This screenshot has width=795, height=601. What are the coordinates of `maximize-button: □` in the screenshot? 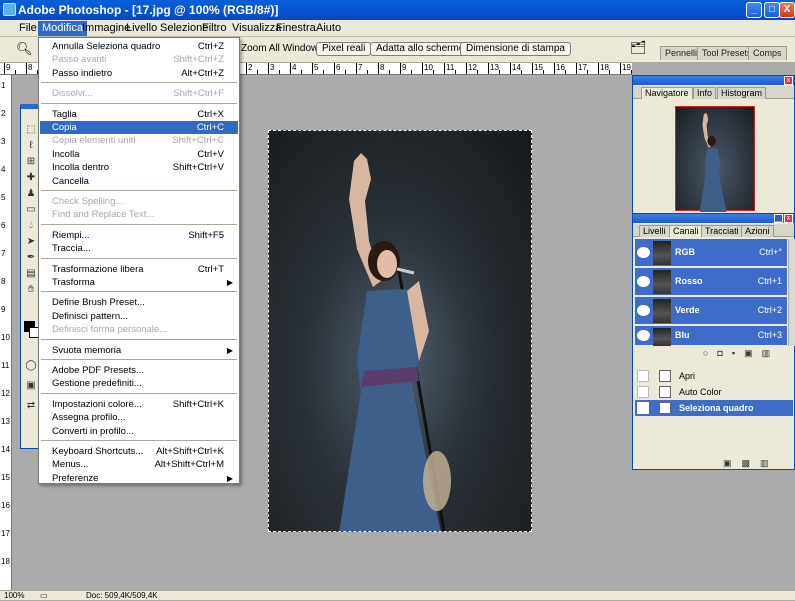 It's located at (772, 10).